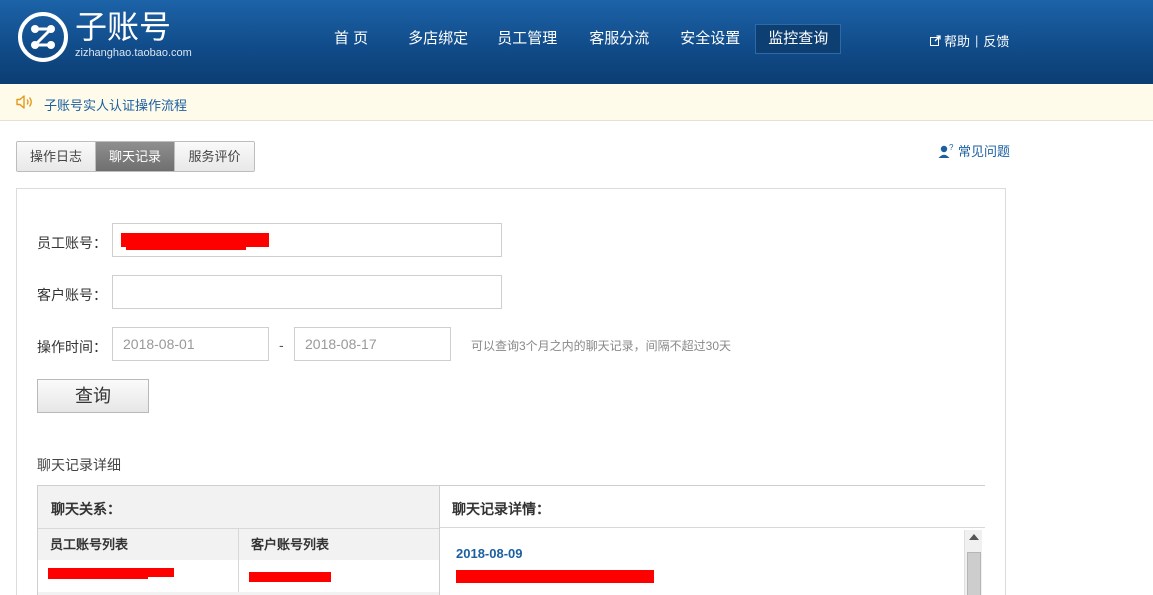 This screenshot has height=595, width=1153. I want to click on faq-link: ? 常见问题, so click(974, 150).